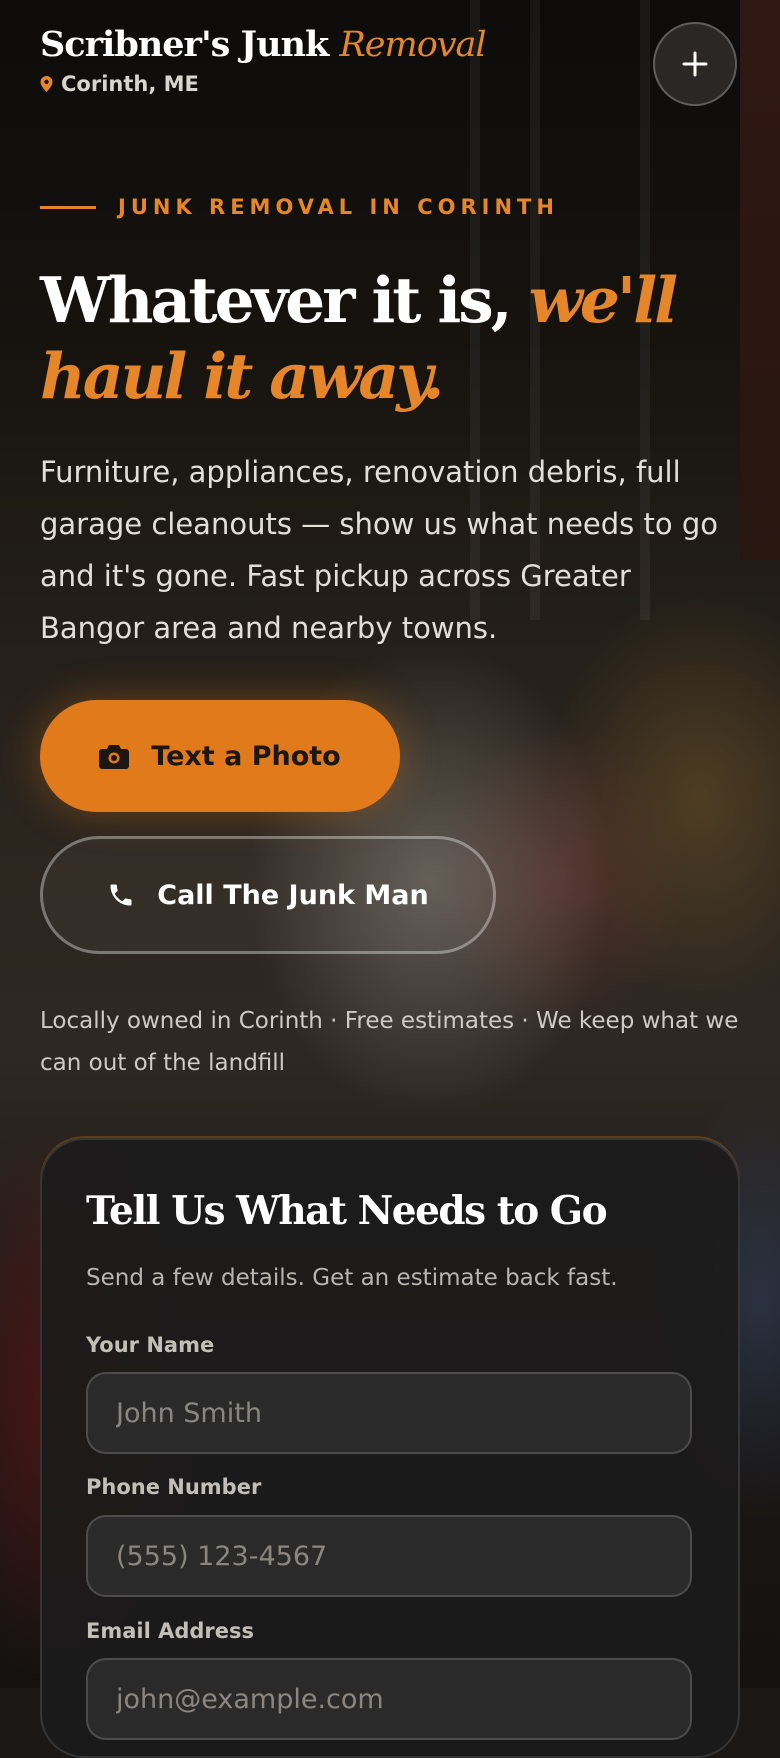 The width and height of the screenshot is (780, 1758). What do you see at coordinates (150, 1345) in the screenshot?
I see `name-label: Your Name` at bounding box center [150, 1345].